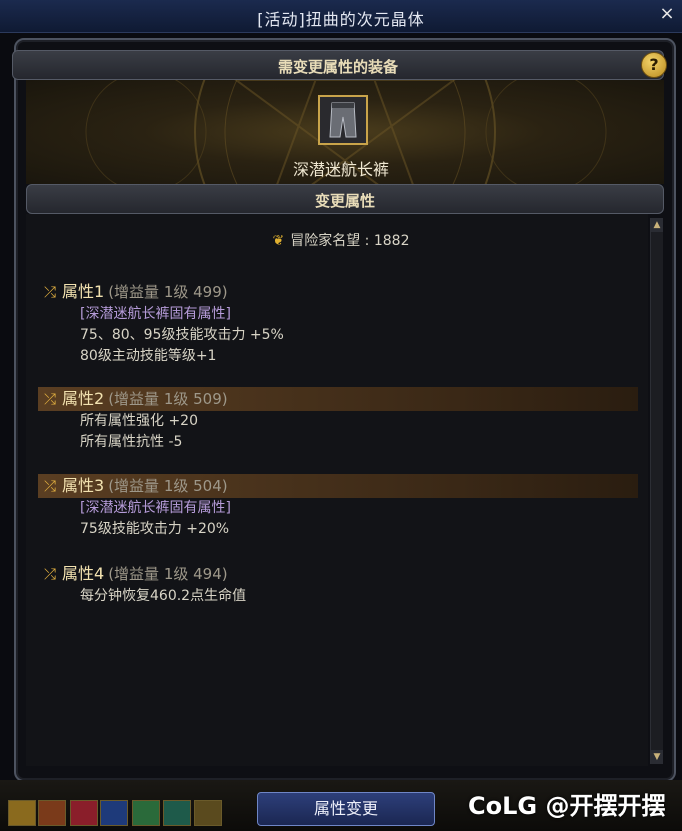  What do you see at coordinates (148, 356) in the screenshot?
I see `attribute-line: 80级主动技能等级+1` at bounding box center [148, 356].